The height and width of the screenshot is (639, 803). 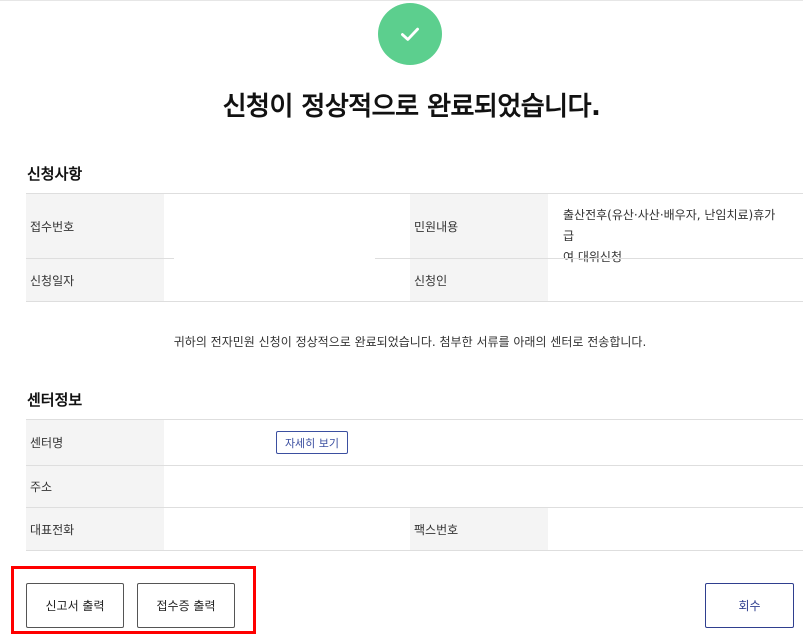 I want to click on applicant-label: 신청인, so click(x=479, y=280).